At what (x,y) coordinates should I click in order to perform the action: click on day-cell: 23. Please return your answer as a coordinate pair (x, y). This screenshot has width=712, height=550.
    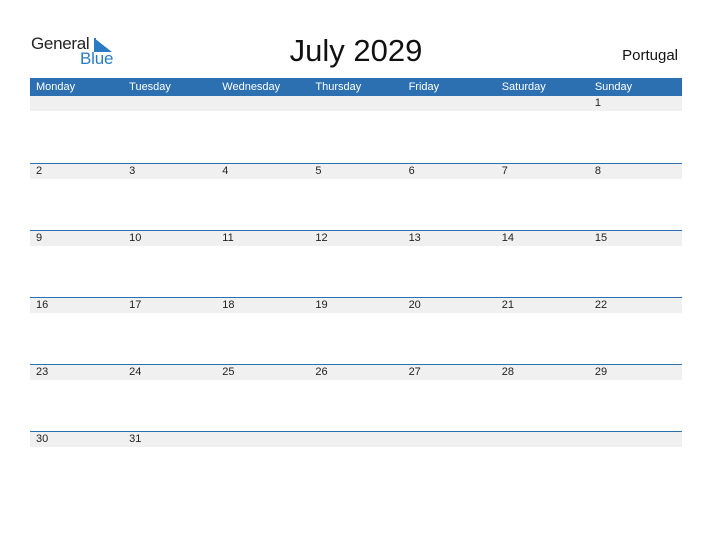
    Looking at the image, I should click on (42, 372).